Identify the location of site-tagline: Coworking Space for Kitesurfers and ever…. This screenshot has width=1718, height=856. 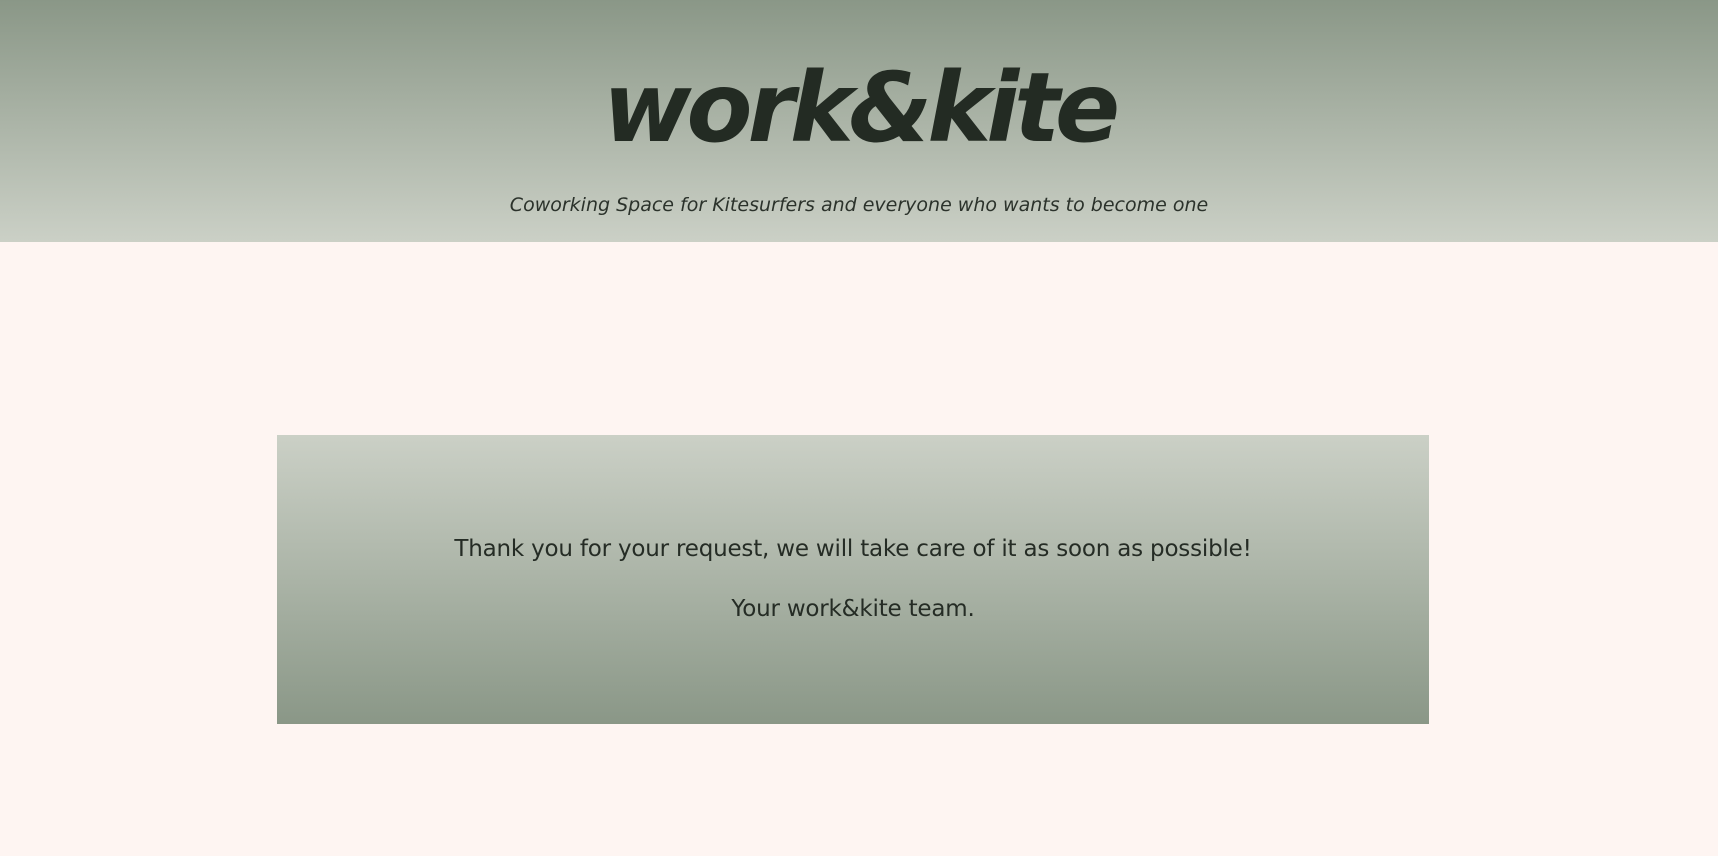
(859, 205).